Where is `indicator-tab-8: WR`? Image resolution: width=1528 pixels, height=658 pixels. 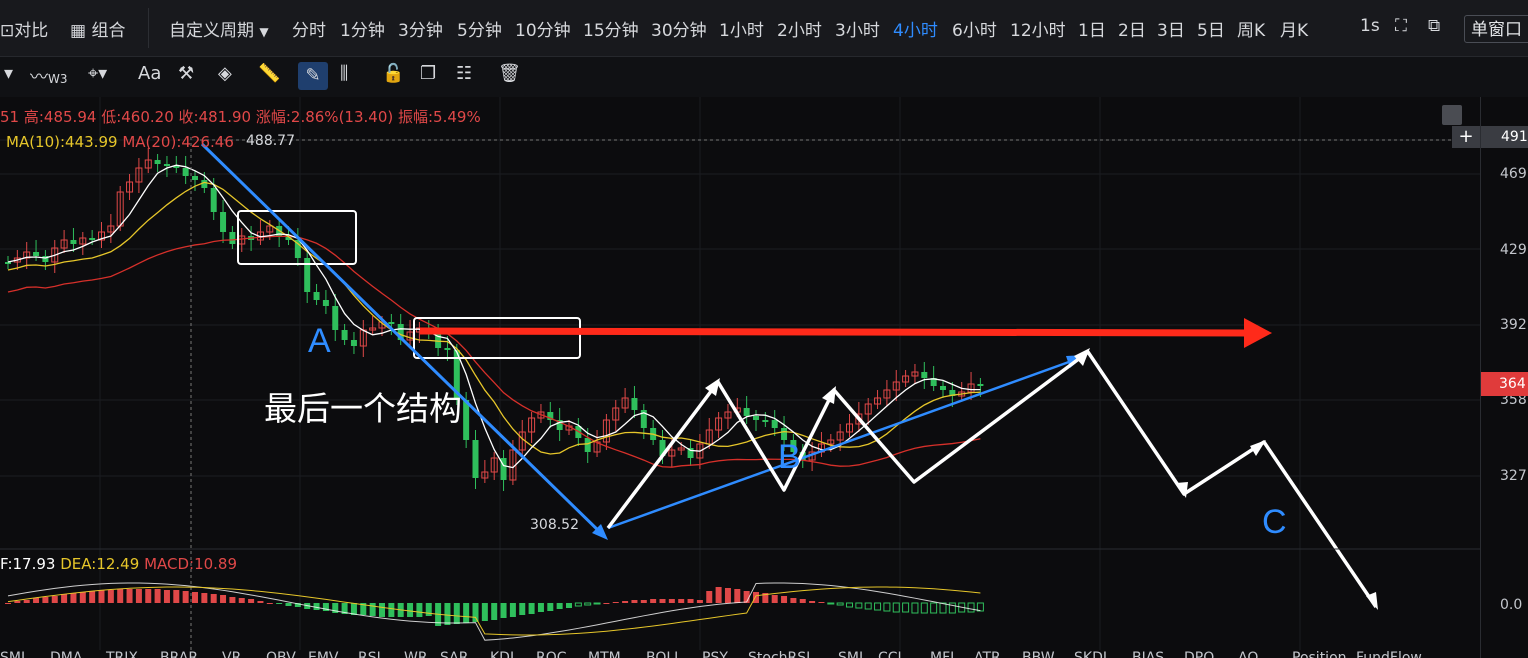 indicator-tab-8: WR is located at coordinates (416, 654).